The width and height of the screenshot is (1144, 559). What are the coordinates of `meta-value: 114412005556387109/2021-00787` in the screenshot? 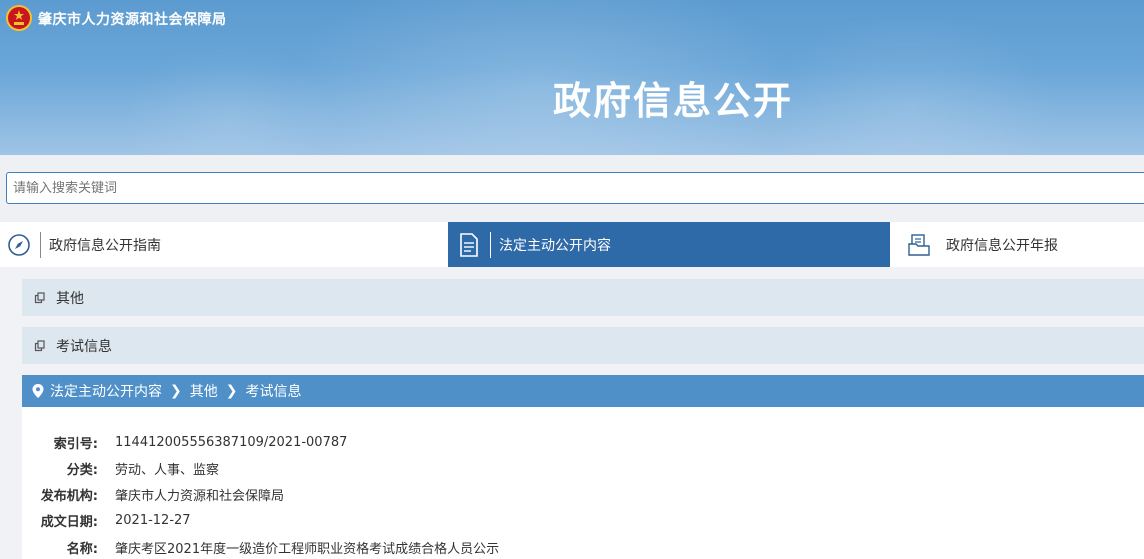 It's located at (231, 442).